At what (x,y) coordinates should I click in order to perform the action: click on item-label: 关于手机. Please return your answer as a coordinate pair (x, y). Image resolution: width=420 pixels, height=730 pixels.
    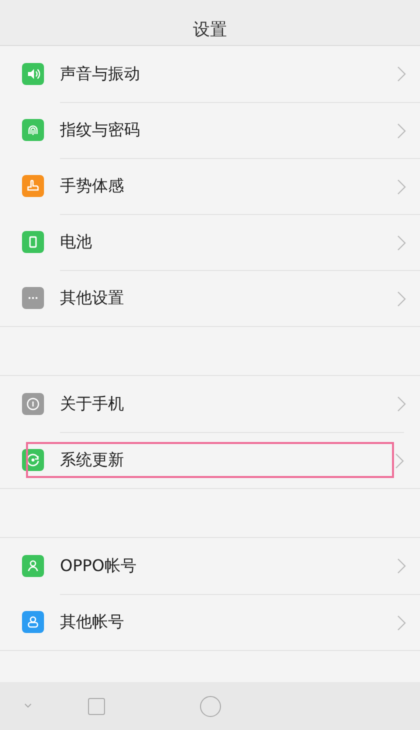
    Looking at the image, I should click on (92, 404).